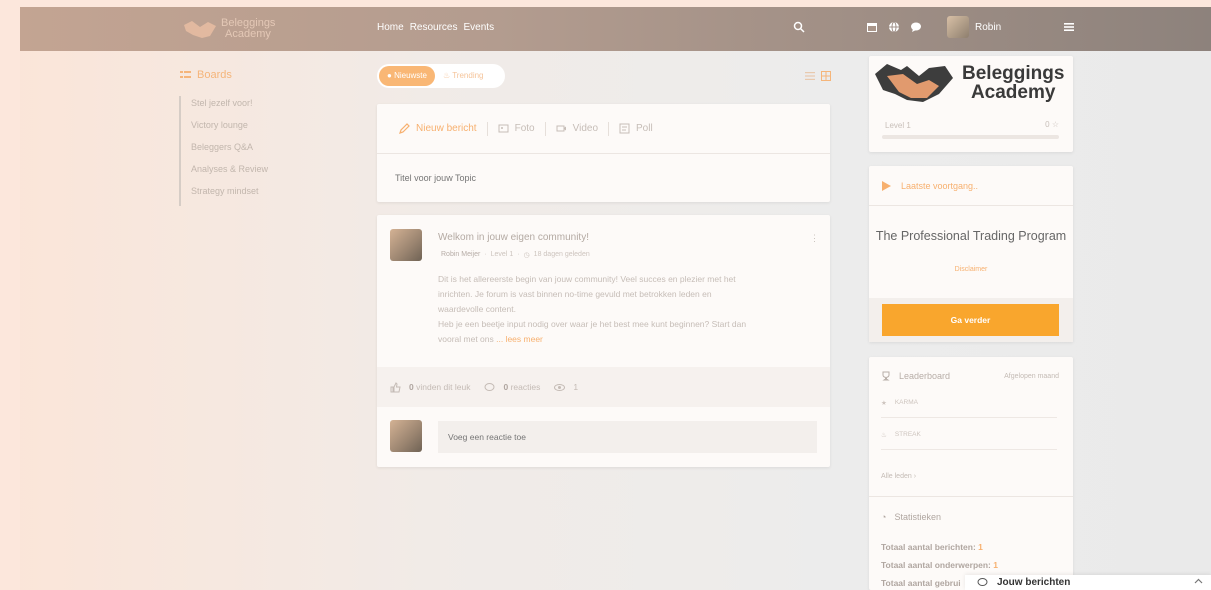 The width and height of the screenshot is (1211, 590). Describe the element at coordinates (971, 496) in the screenshot. I see `divider` at that location.